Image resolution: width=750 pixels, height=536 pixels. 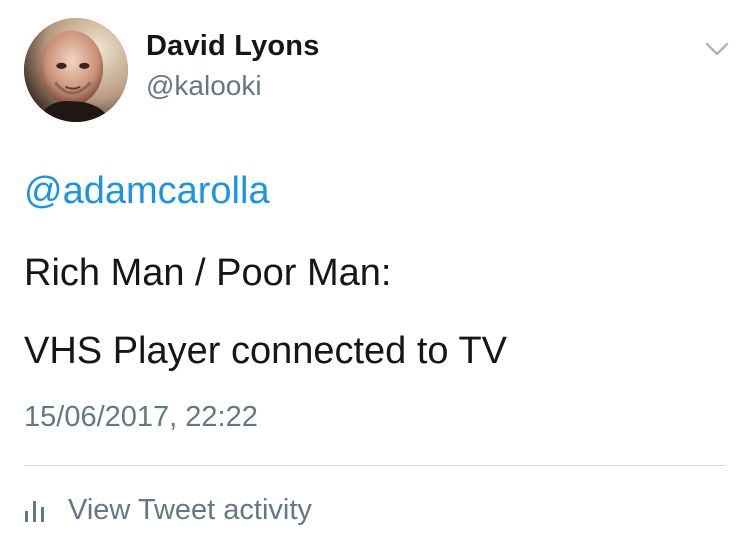 What do you see at coordinates (141, 417) in the screenshot?
I see `tweet-timestamp: 15/06/2017, 22:22` at bounding box center [141, 417].